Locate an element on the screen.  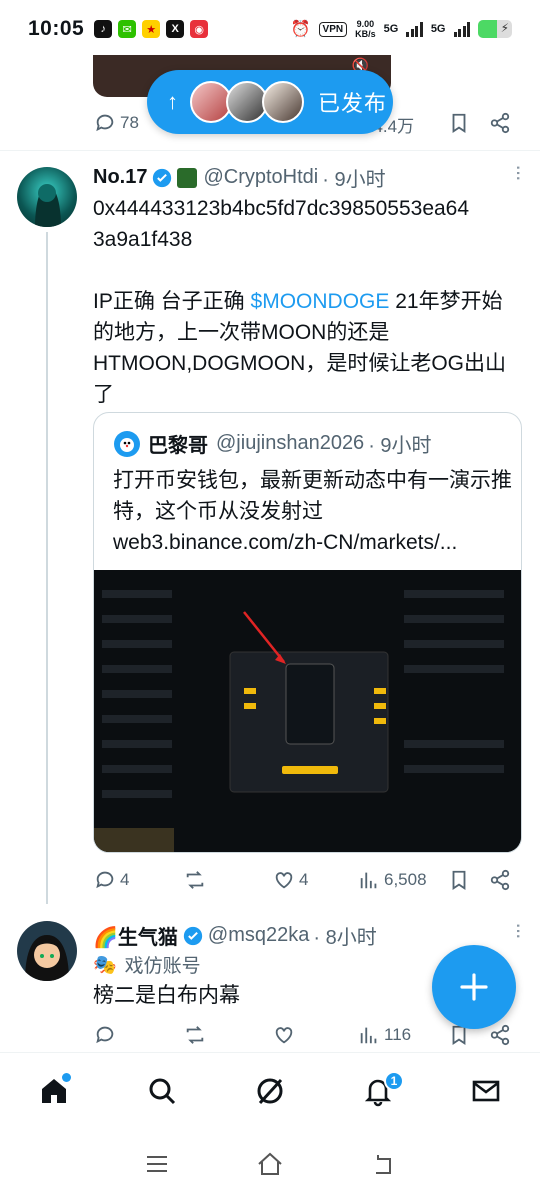
nav-notifications: 1 is located at coordinates (378, 1090).